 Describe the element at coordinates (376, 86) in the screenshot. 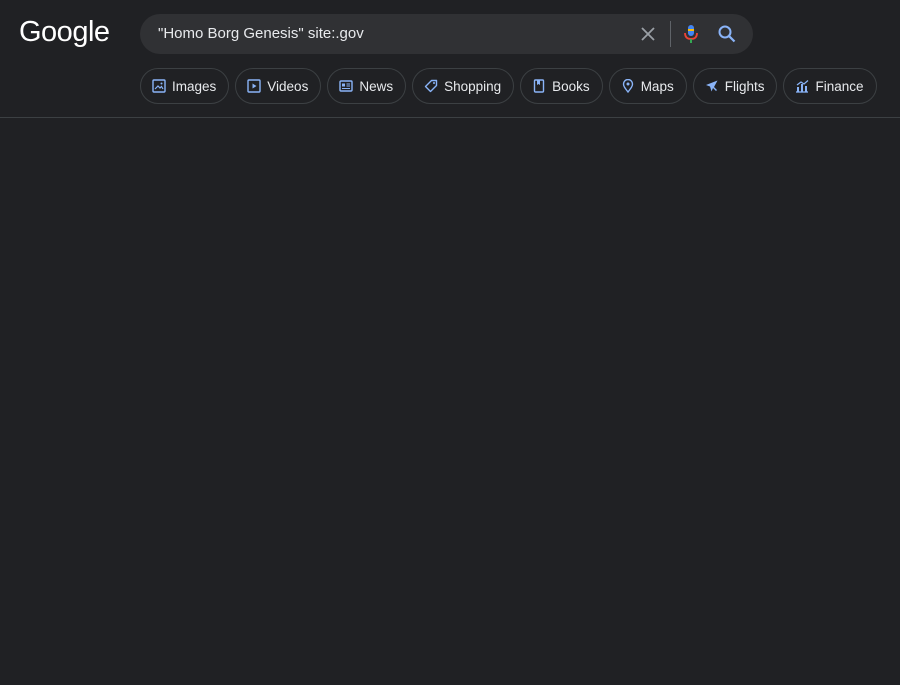

I see `tab-label: News` at that location.